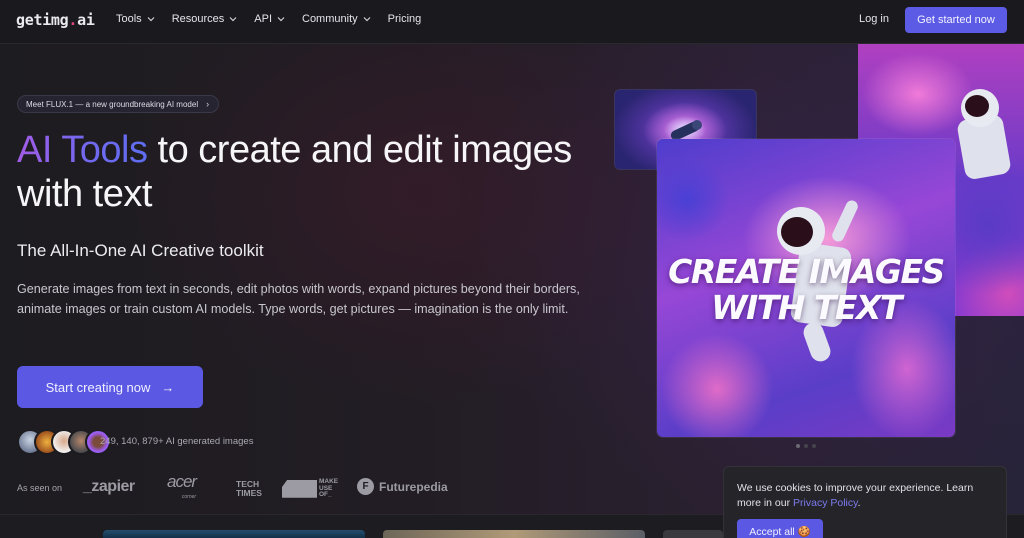 The height and width of the screenshot is (538, 1024). I want to click on nav-item-community: Community, so click(336, 19).